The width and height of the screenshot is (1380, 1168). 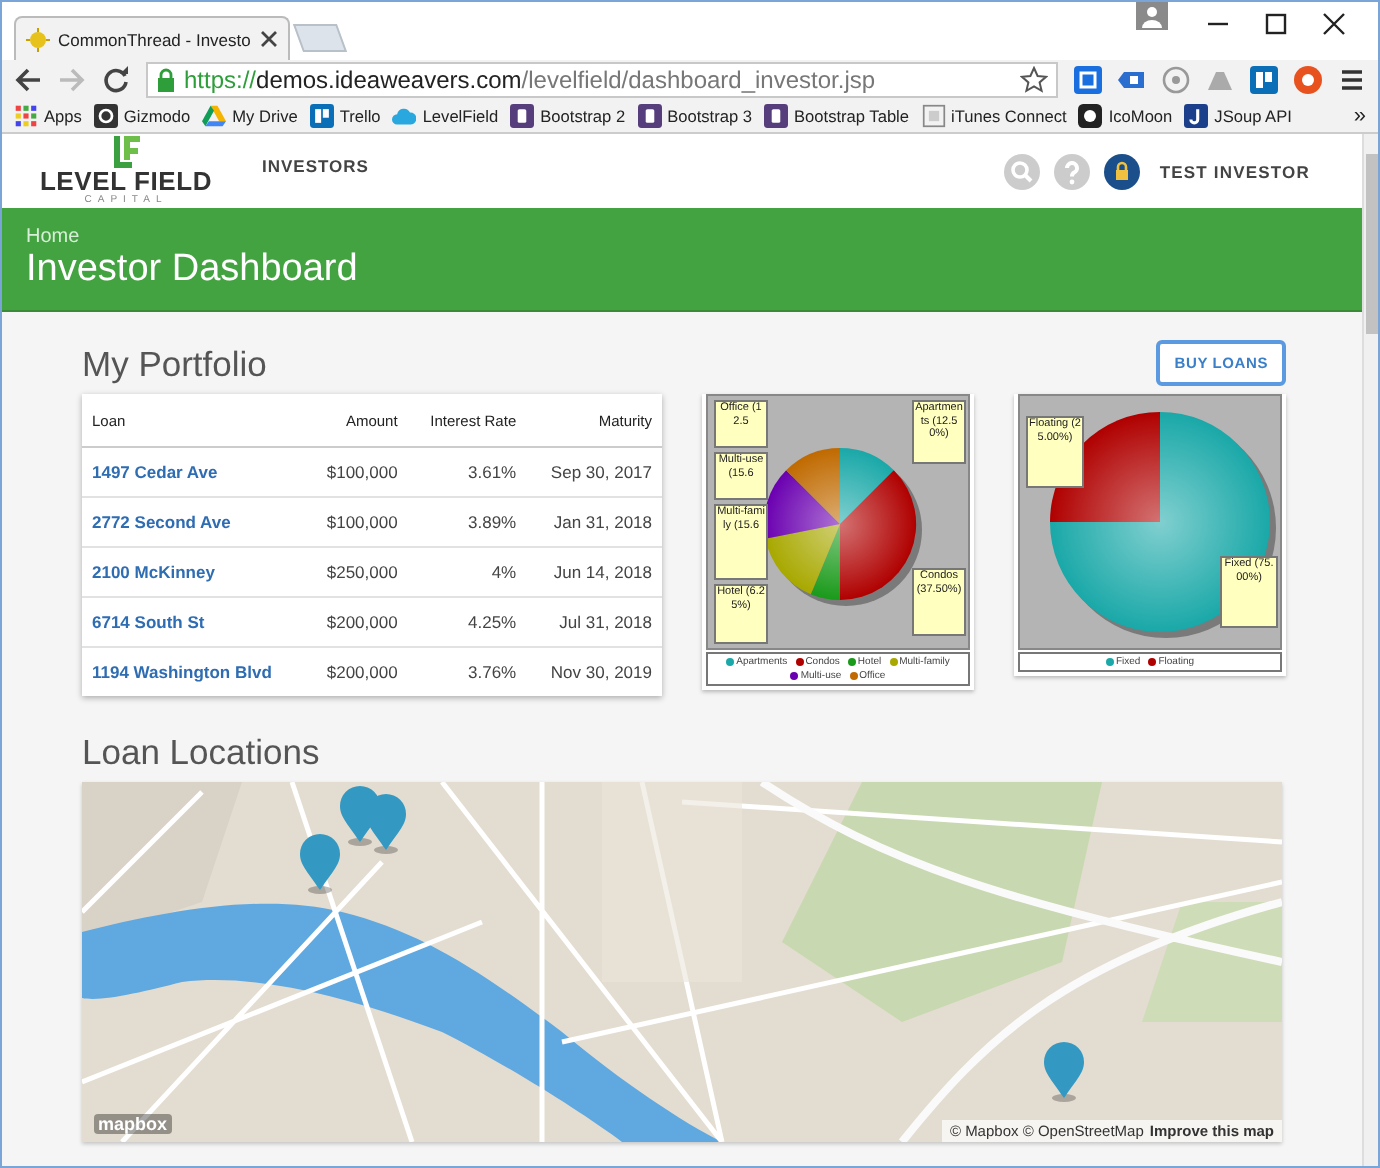 I want to click on page-title: Investor Dashboard, so click(x=193, y=270).